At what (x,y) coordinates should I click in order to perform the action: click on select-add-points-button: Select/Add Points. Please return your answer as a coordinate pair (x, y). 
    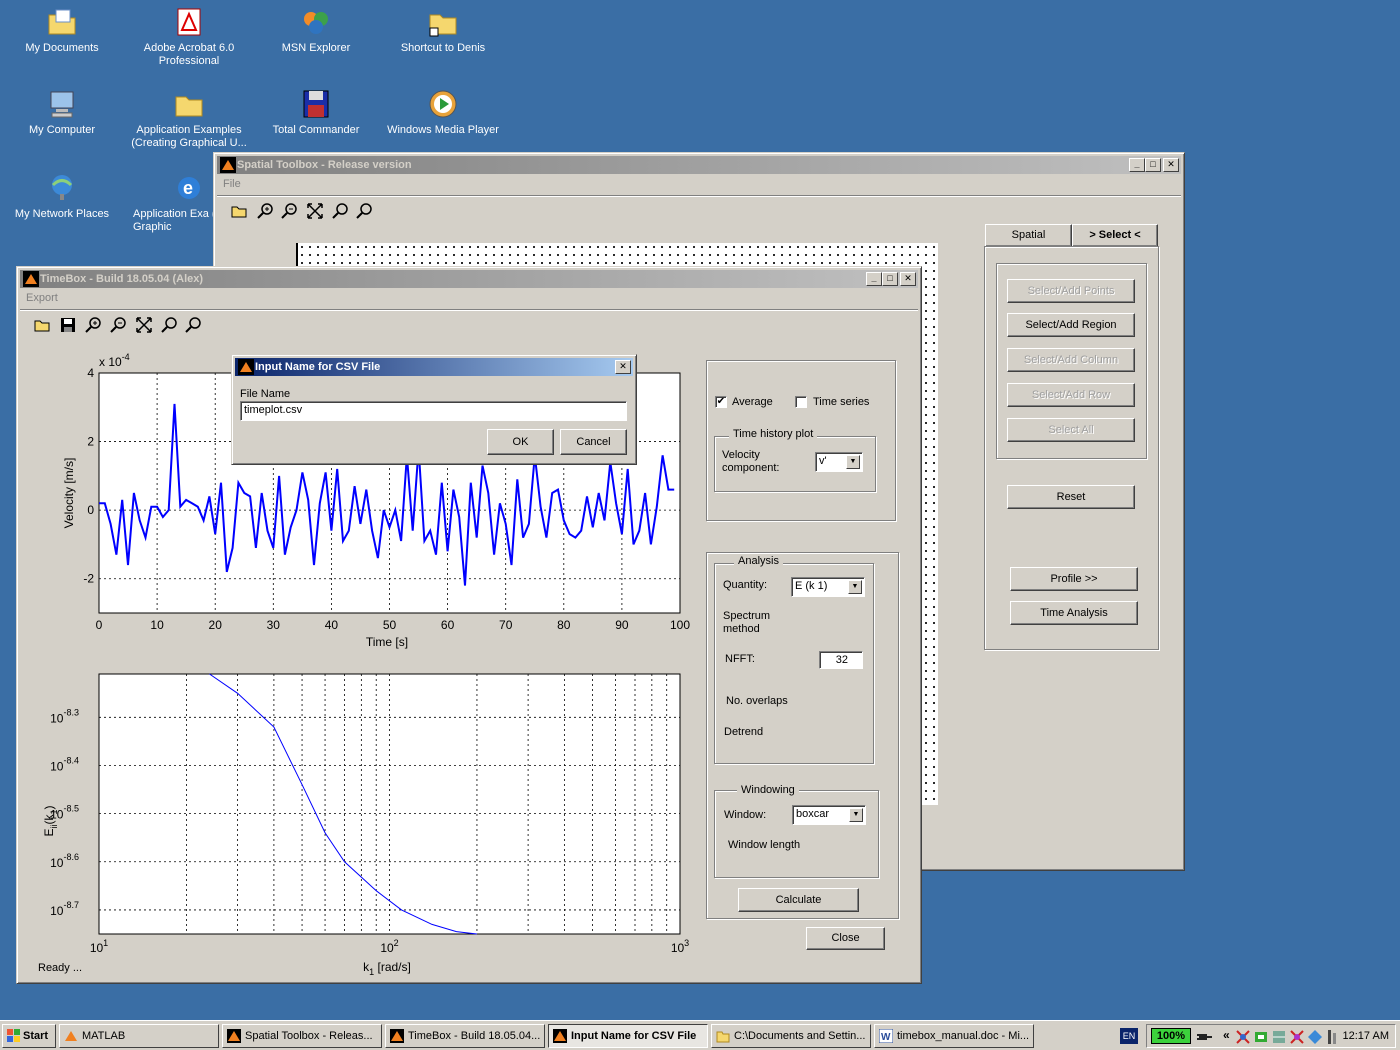
    Looking at the image, I should click on (1071, 291).